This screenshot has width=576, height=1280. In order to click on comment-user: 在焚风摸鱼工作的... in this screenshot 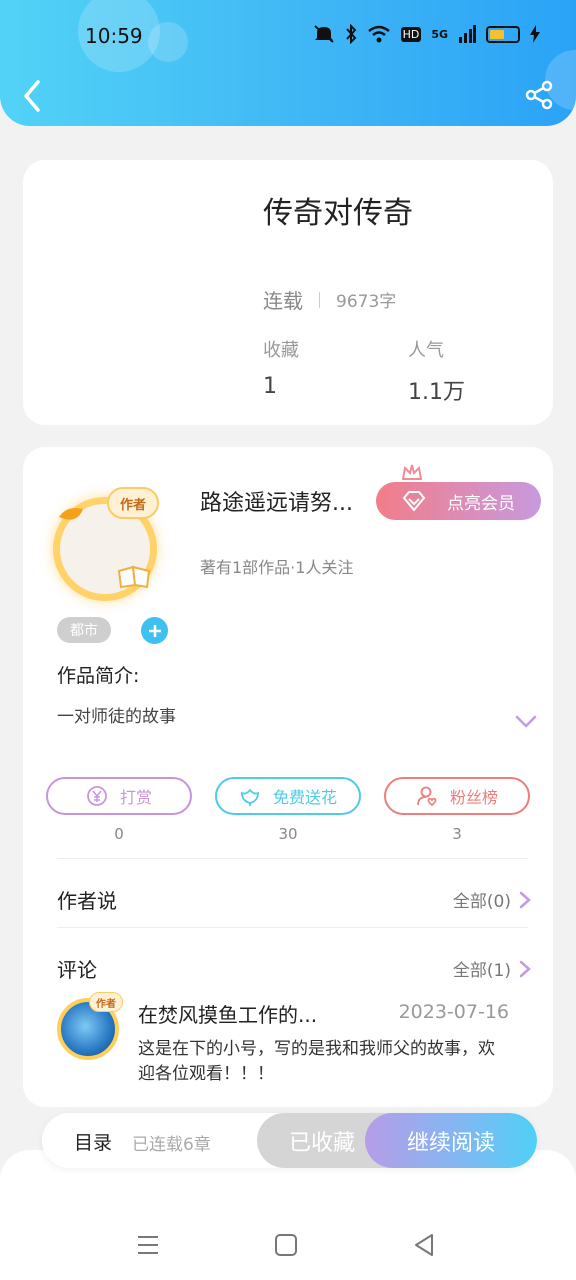, I will do `click(238, 1013)`.